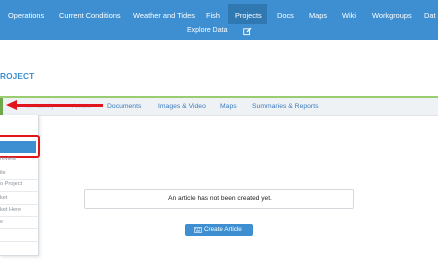  Describe the element at coordinates (213, 15) in the screenshot. I see `nav-item-fish: Fish` at that location.